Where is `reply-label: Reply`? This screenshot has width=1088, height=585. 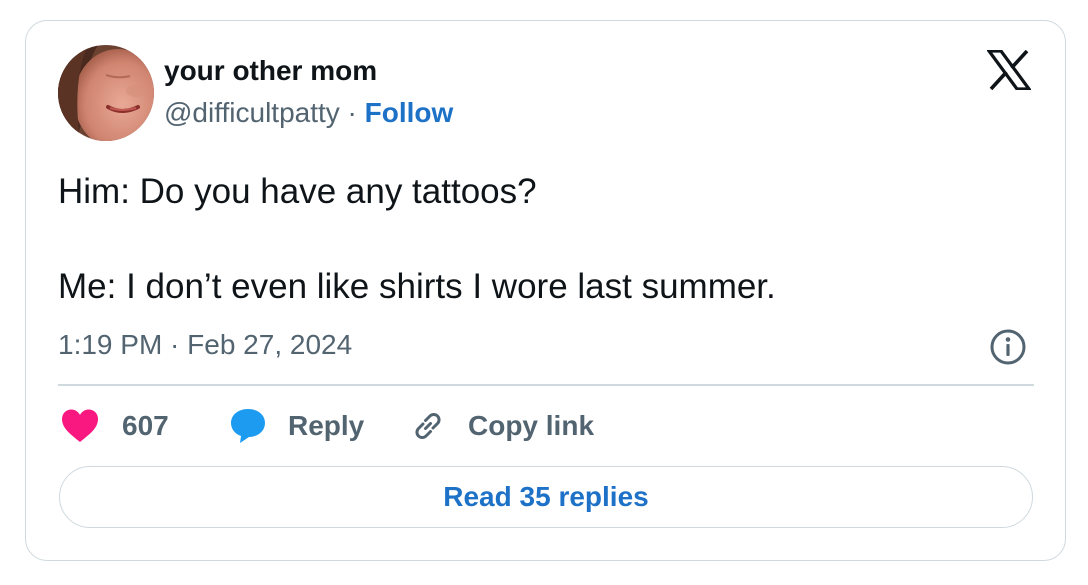
reply-label: Reply is located at coordinates (326, 425).